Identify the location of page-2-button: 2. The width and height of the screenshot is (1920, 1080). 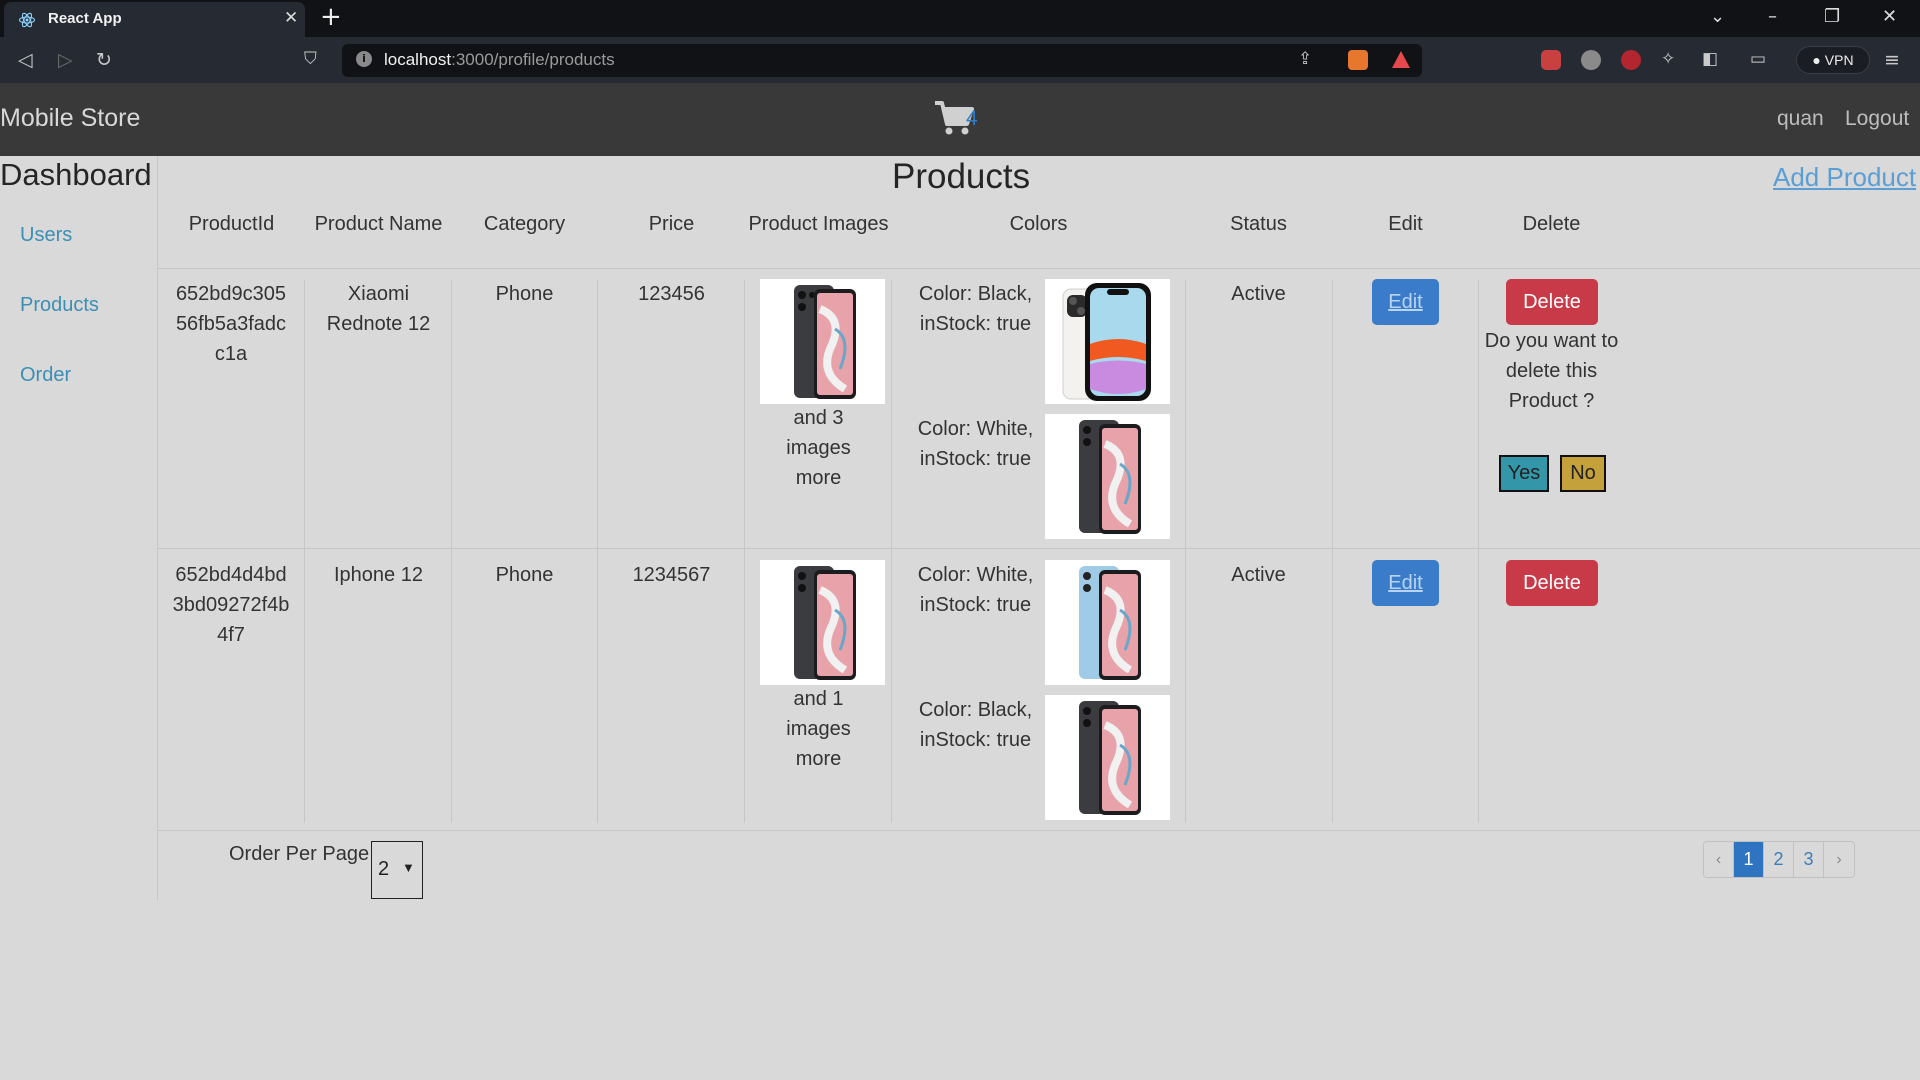
(1779, 859).